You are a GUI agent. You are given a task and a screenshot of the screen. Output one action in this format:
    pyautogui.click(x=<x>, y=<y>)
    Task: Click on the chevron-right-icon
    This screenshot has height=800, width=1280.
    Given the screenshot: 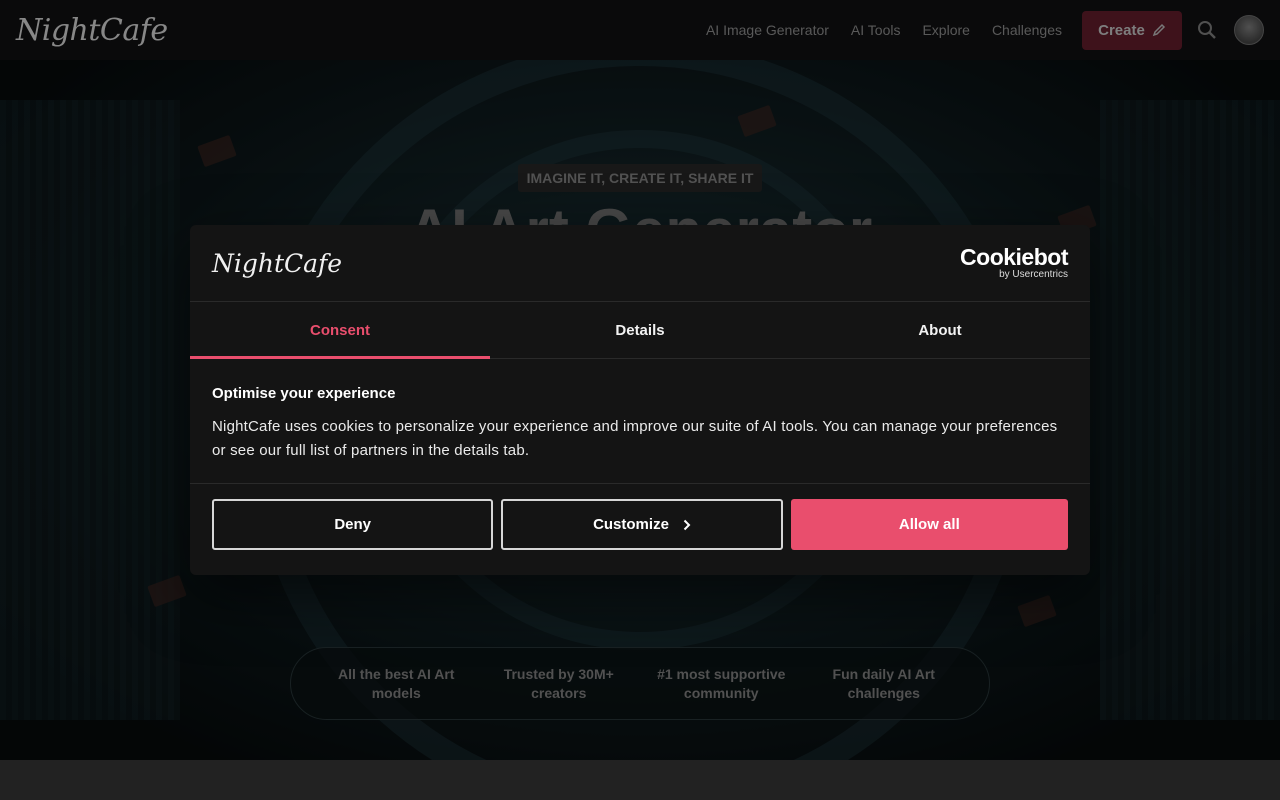 What is the action you would take?
    pyautogui.click(x=687, y=524)
    